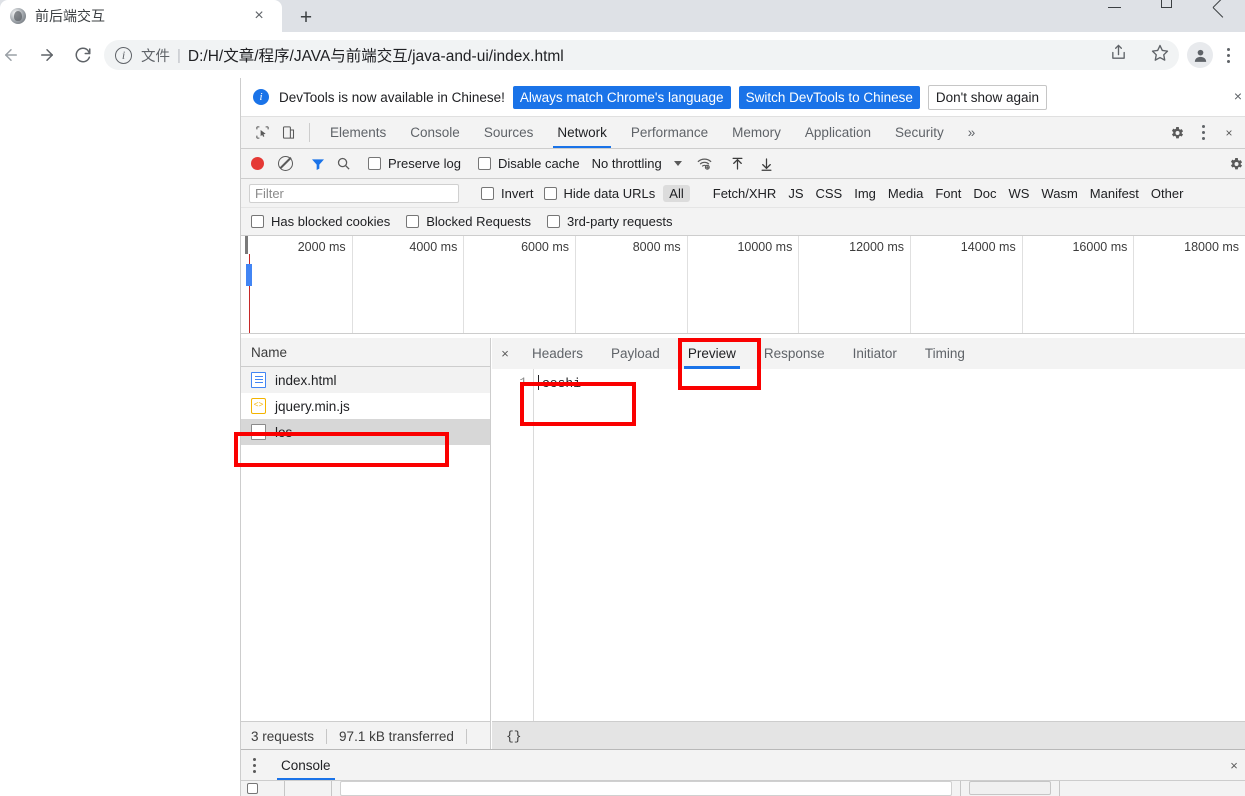 The height and width of the screenshot is (796, 1245). Describe the element at coordinates (987, 97) in the screenshot. I see `dont-show-again-button: Don't show again` at that location.